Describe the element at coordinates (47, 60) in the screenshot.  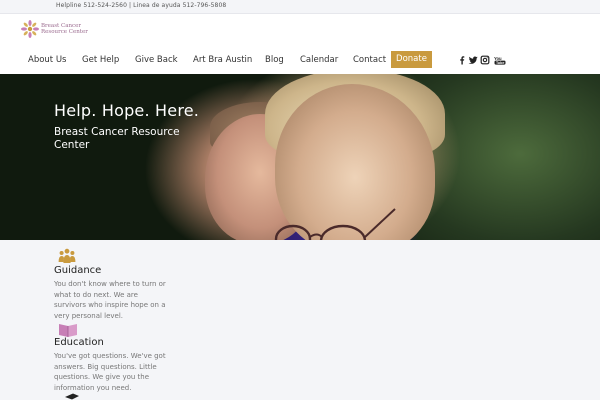
I see `nav-item-about-us: About Us` at that location.